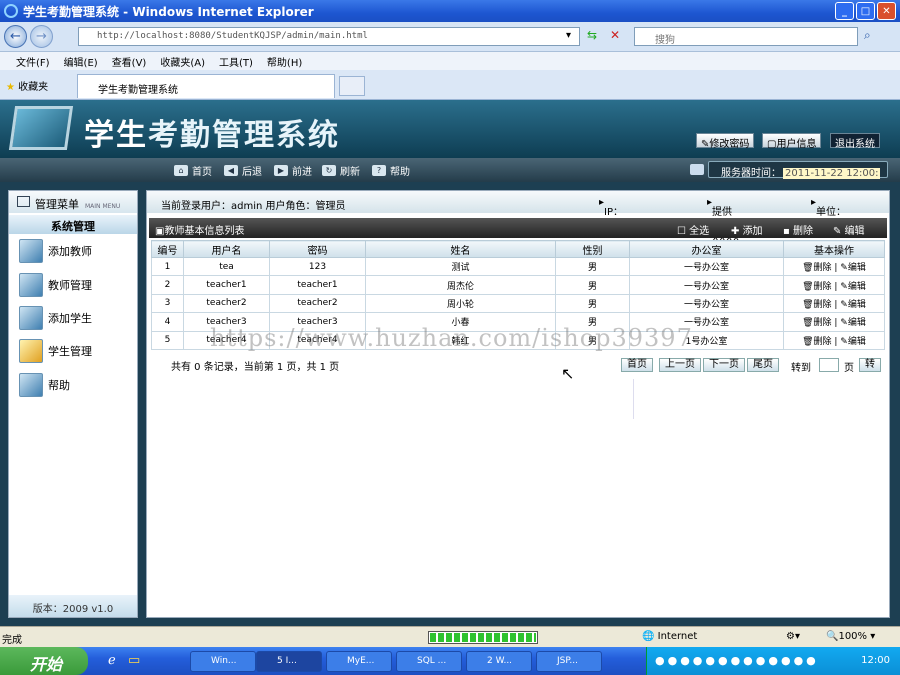  I want to click on folder-quicklaunch-icon: ▭, so click(134, 660).